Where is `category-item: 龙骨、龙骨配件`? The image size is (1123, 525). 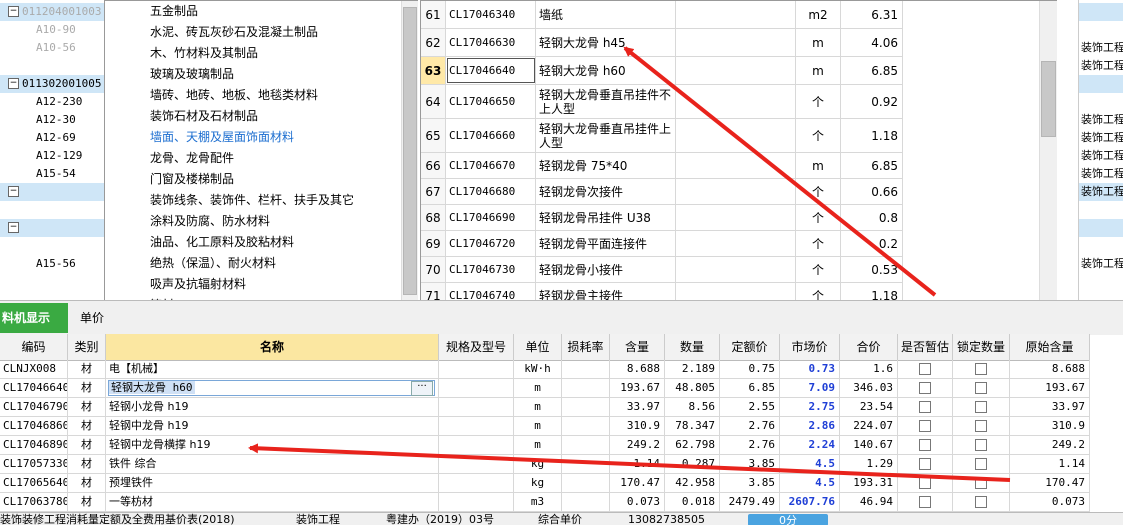 category-item: 龙骨、龙骨配件 is located at coordinates (192, 158).